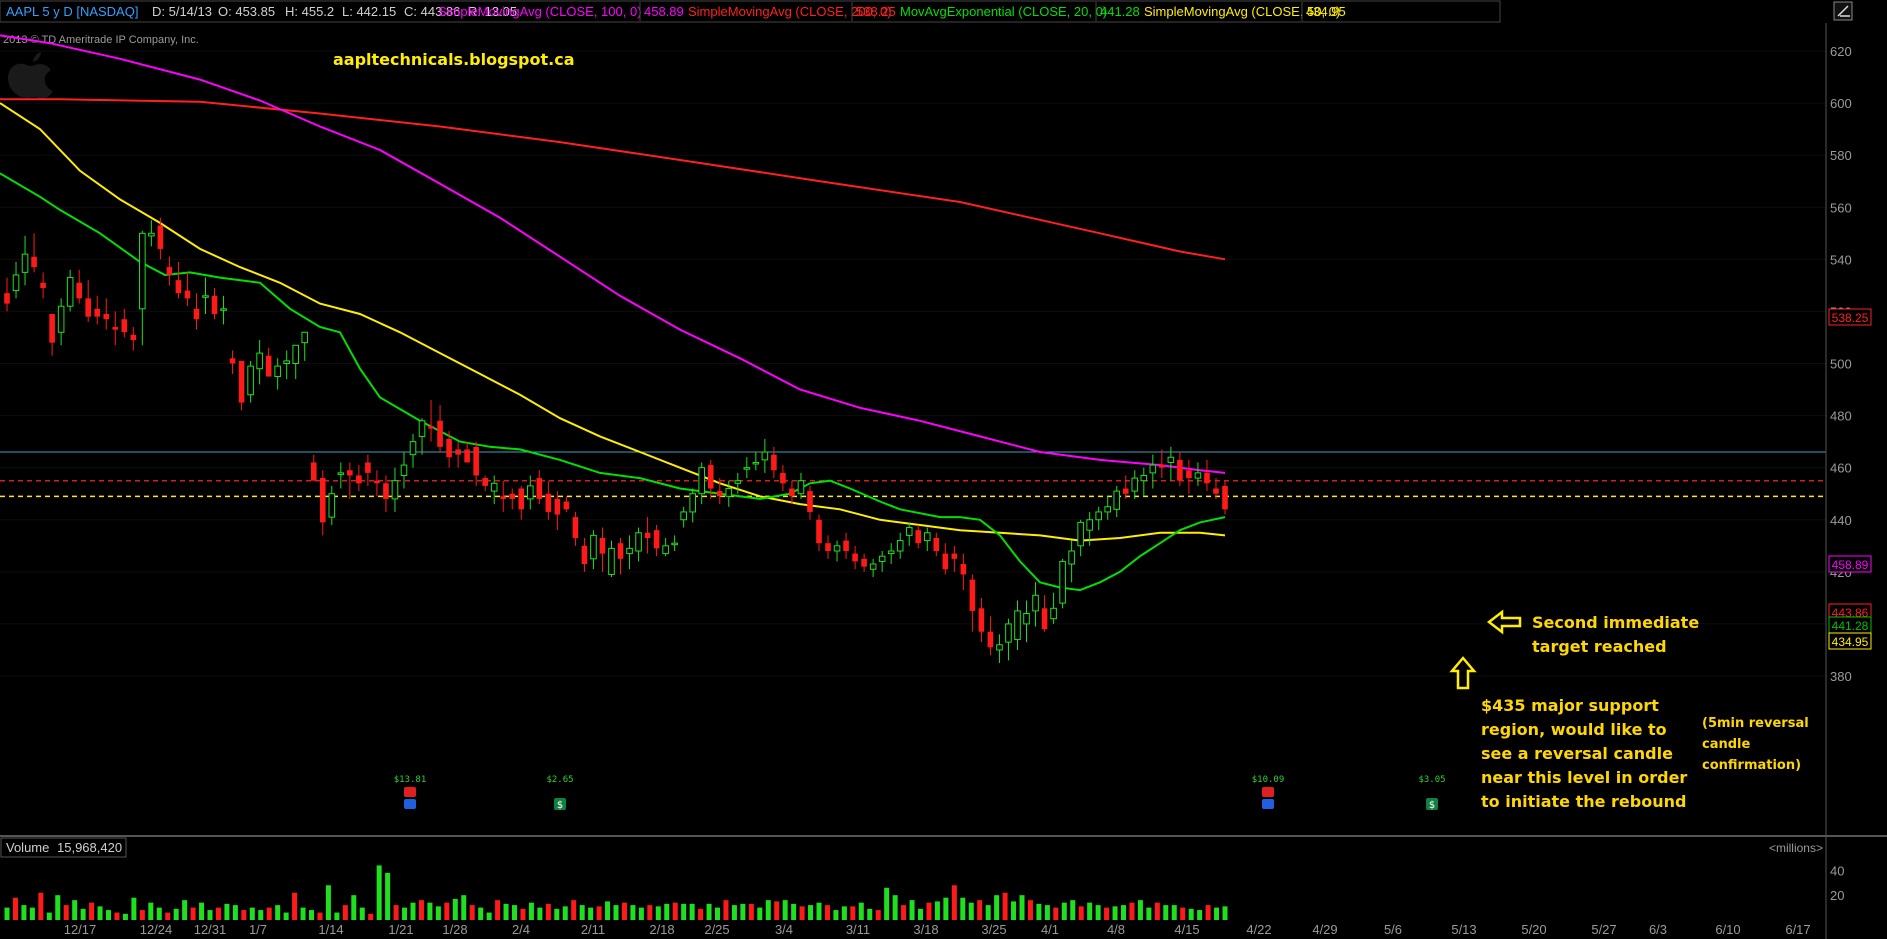 This screenshot has height=939, width=1887. What do you see at coordinates (410, 780) in the screenshot?
I see `event-amount: $13.81` at bounding box center [410, 780].